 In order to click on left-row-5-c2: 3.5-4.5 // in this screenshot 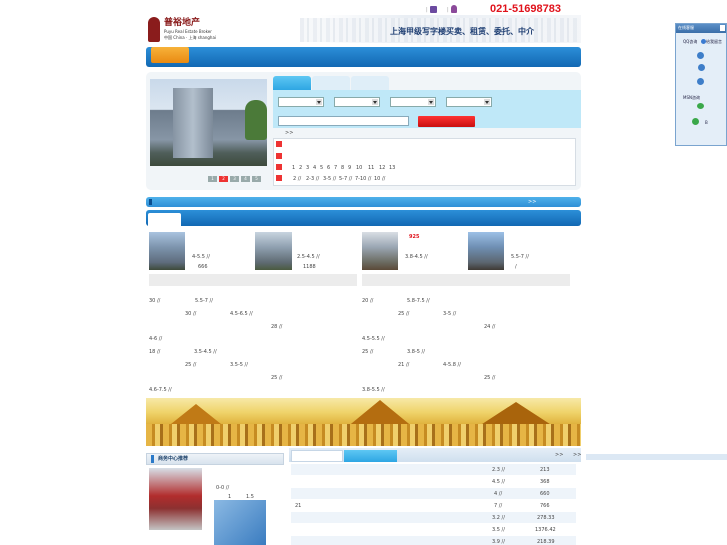, I will do `click(205, 352)`.